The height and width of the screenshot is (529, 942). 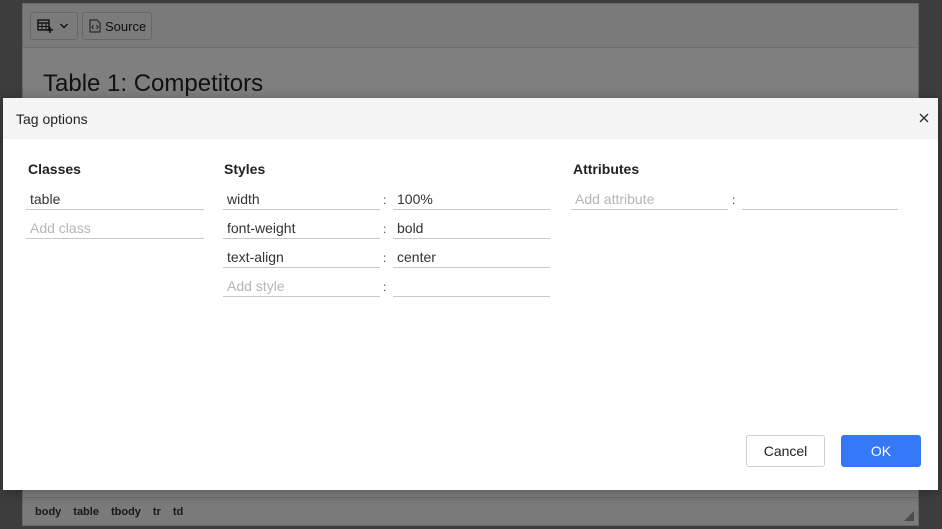 I want to click on add-style-value-input, so click(x=471, y=286).